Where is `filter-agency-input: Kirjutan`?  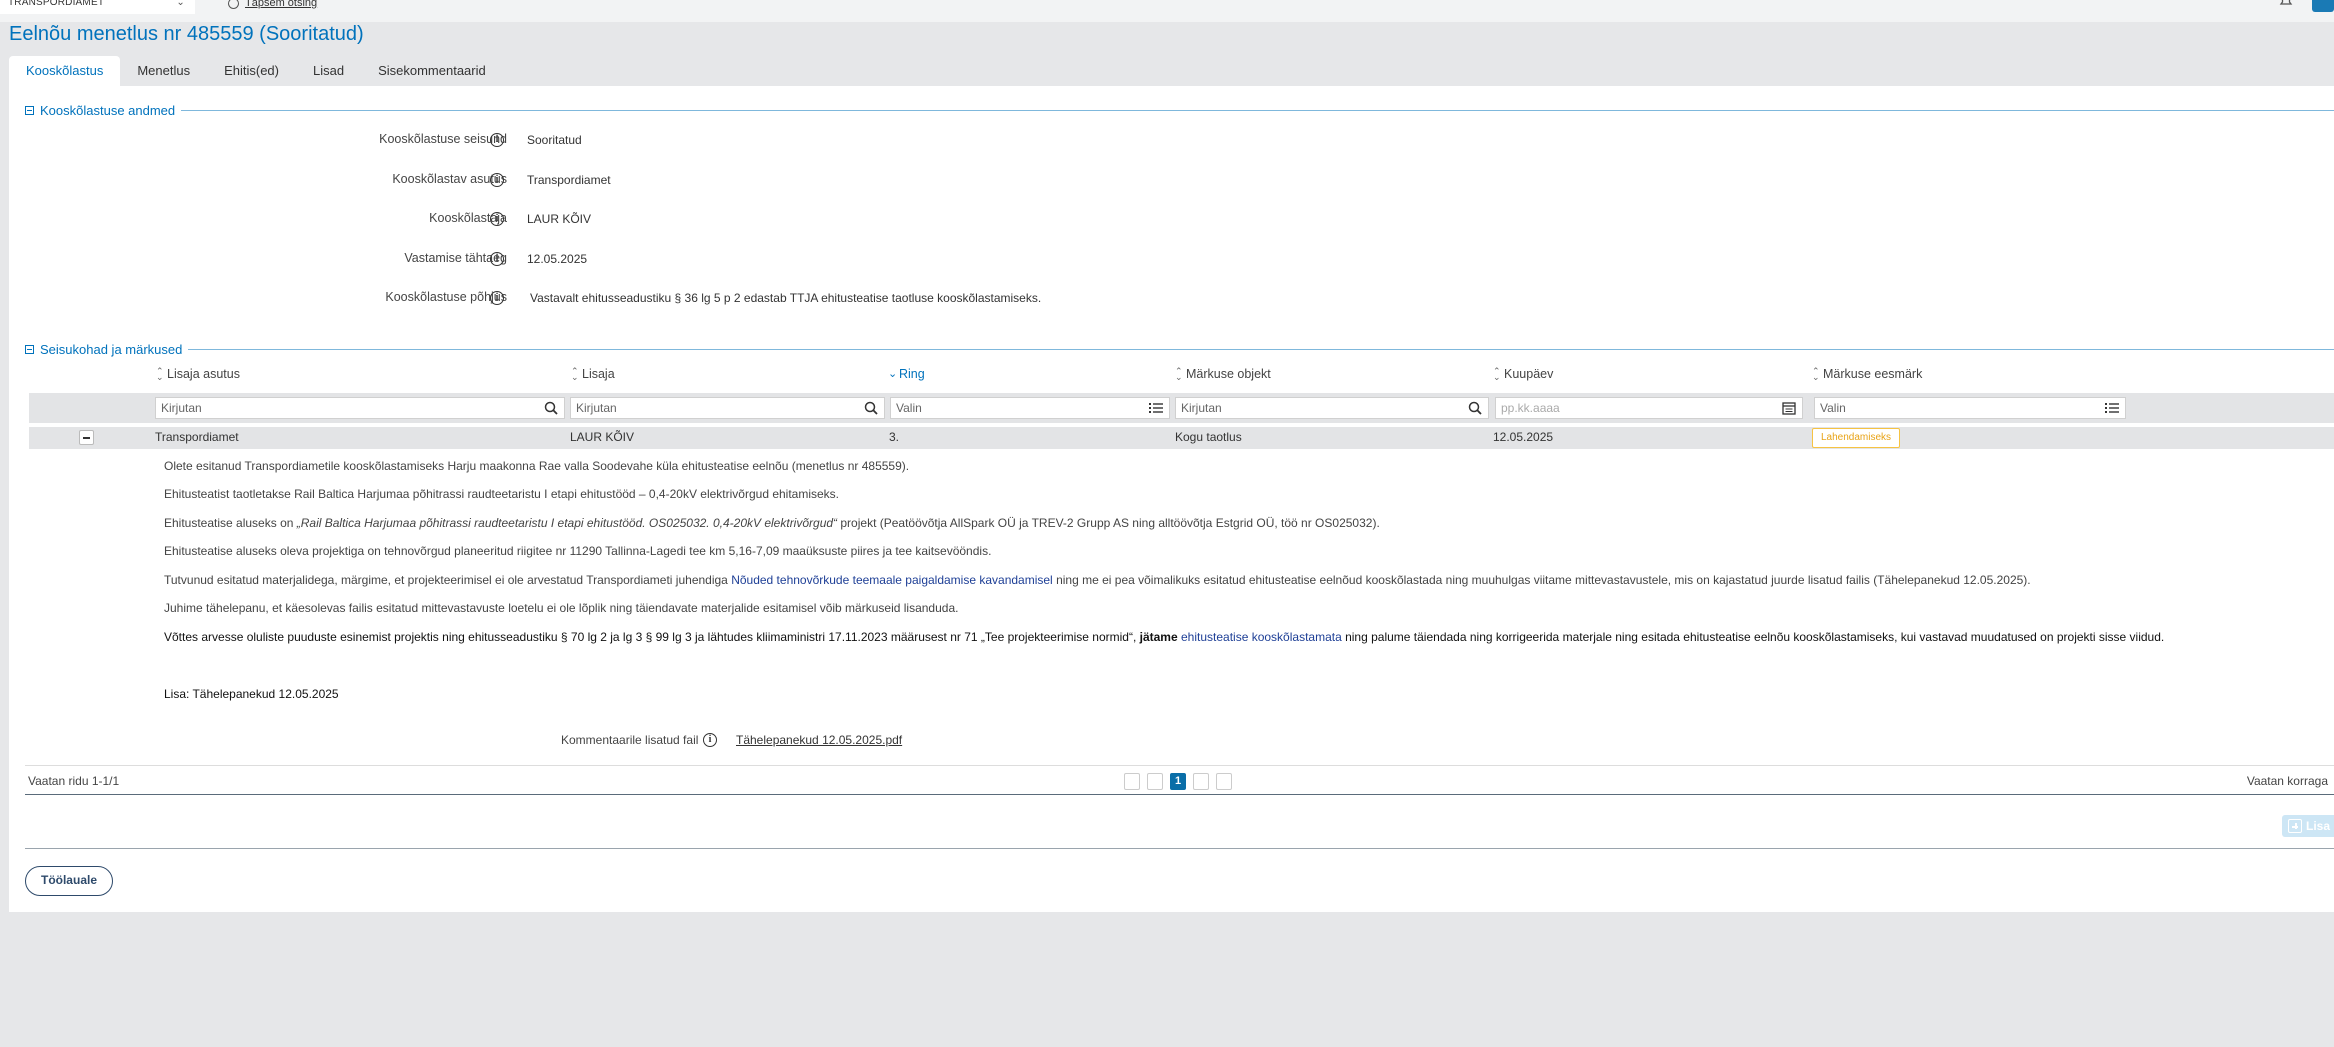 filter-agency-input: Kirjutan is located at coordinates (360, 408).